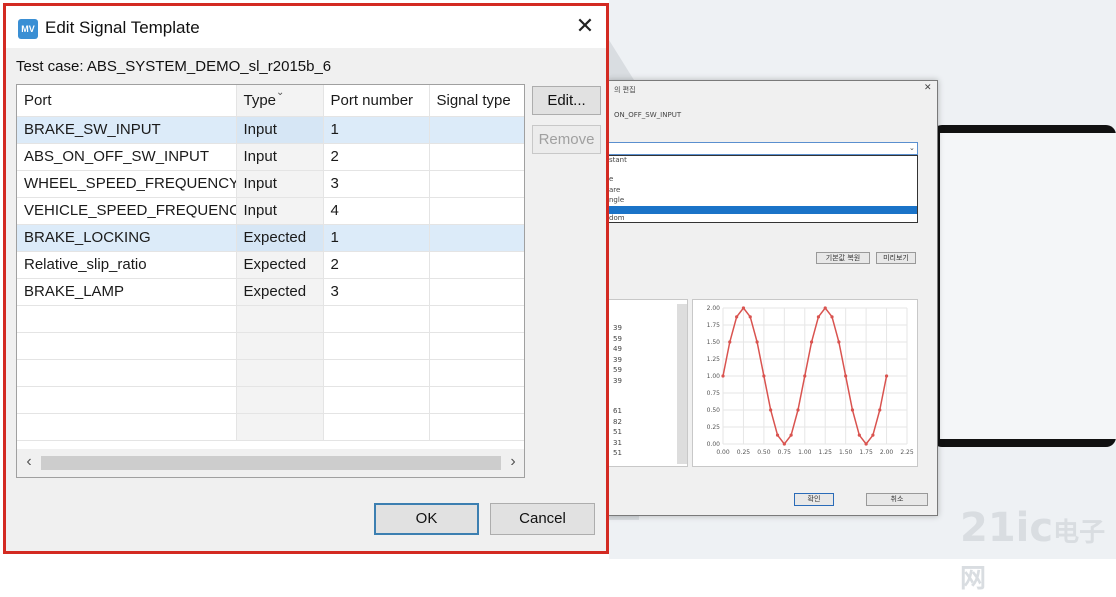 This screenshot has height=597, width=1116. I want to click on monitor-screen, so click(1028, 286).